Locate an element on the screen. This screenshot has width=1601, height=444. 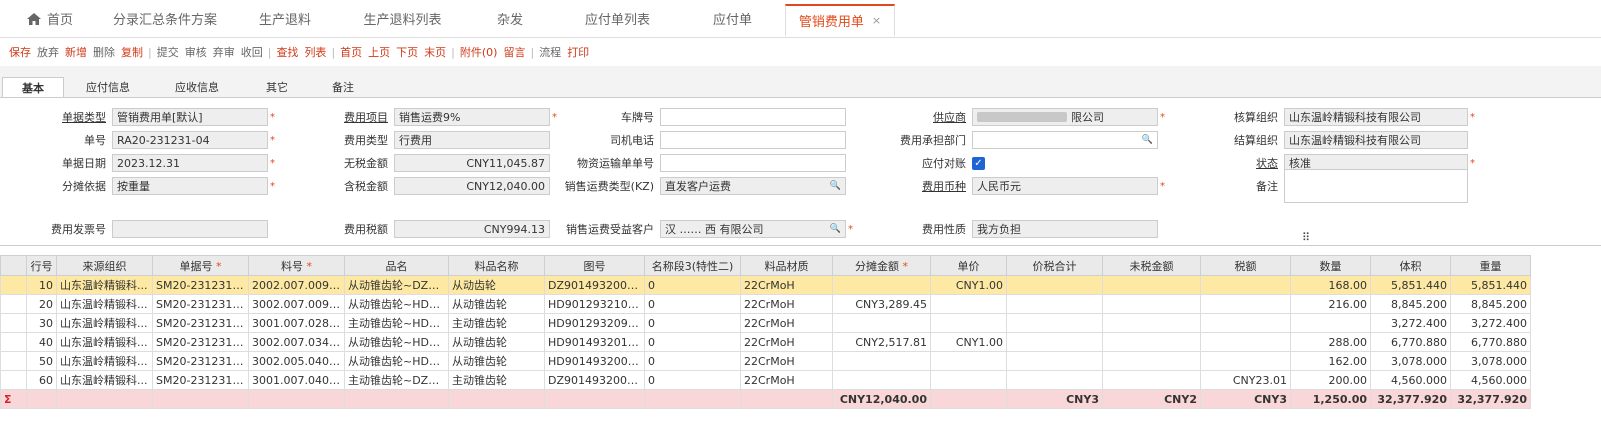
field-input: 人民币元 is located at coordinates (1065, 186).